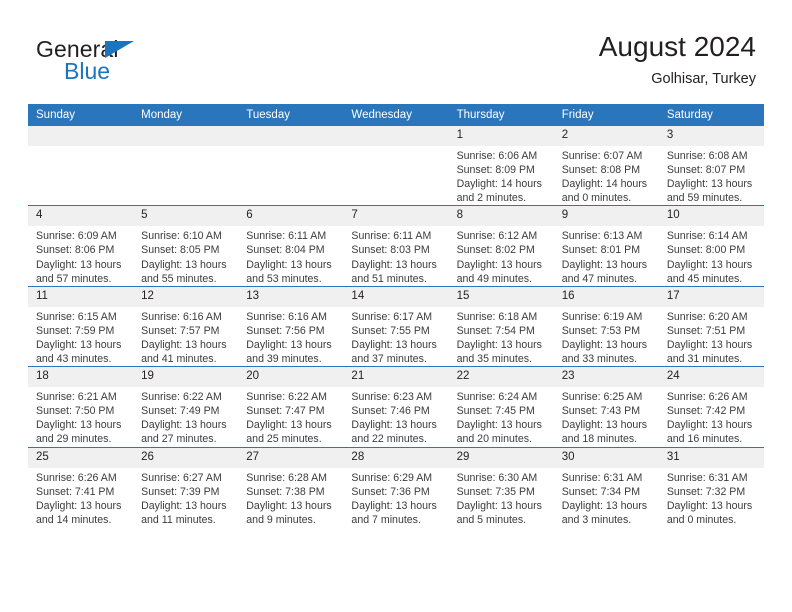 This screenshot has width=792, height=612. I want to click on sunrise-text: Sunrise: 6:11 AM, so click(286, 236).